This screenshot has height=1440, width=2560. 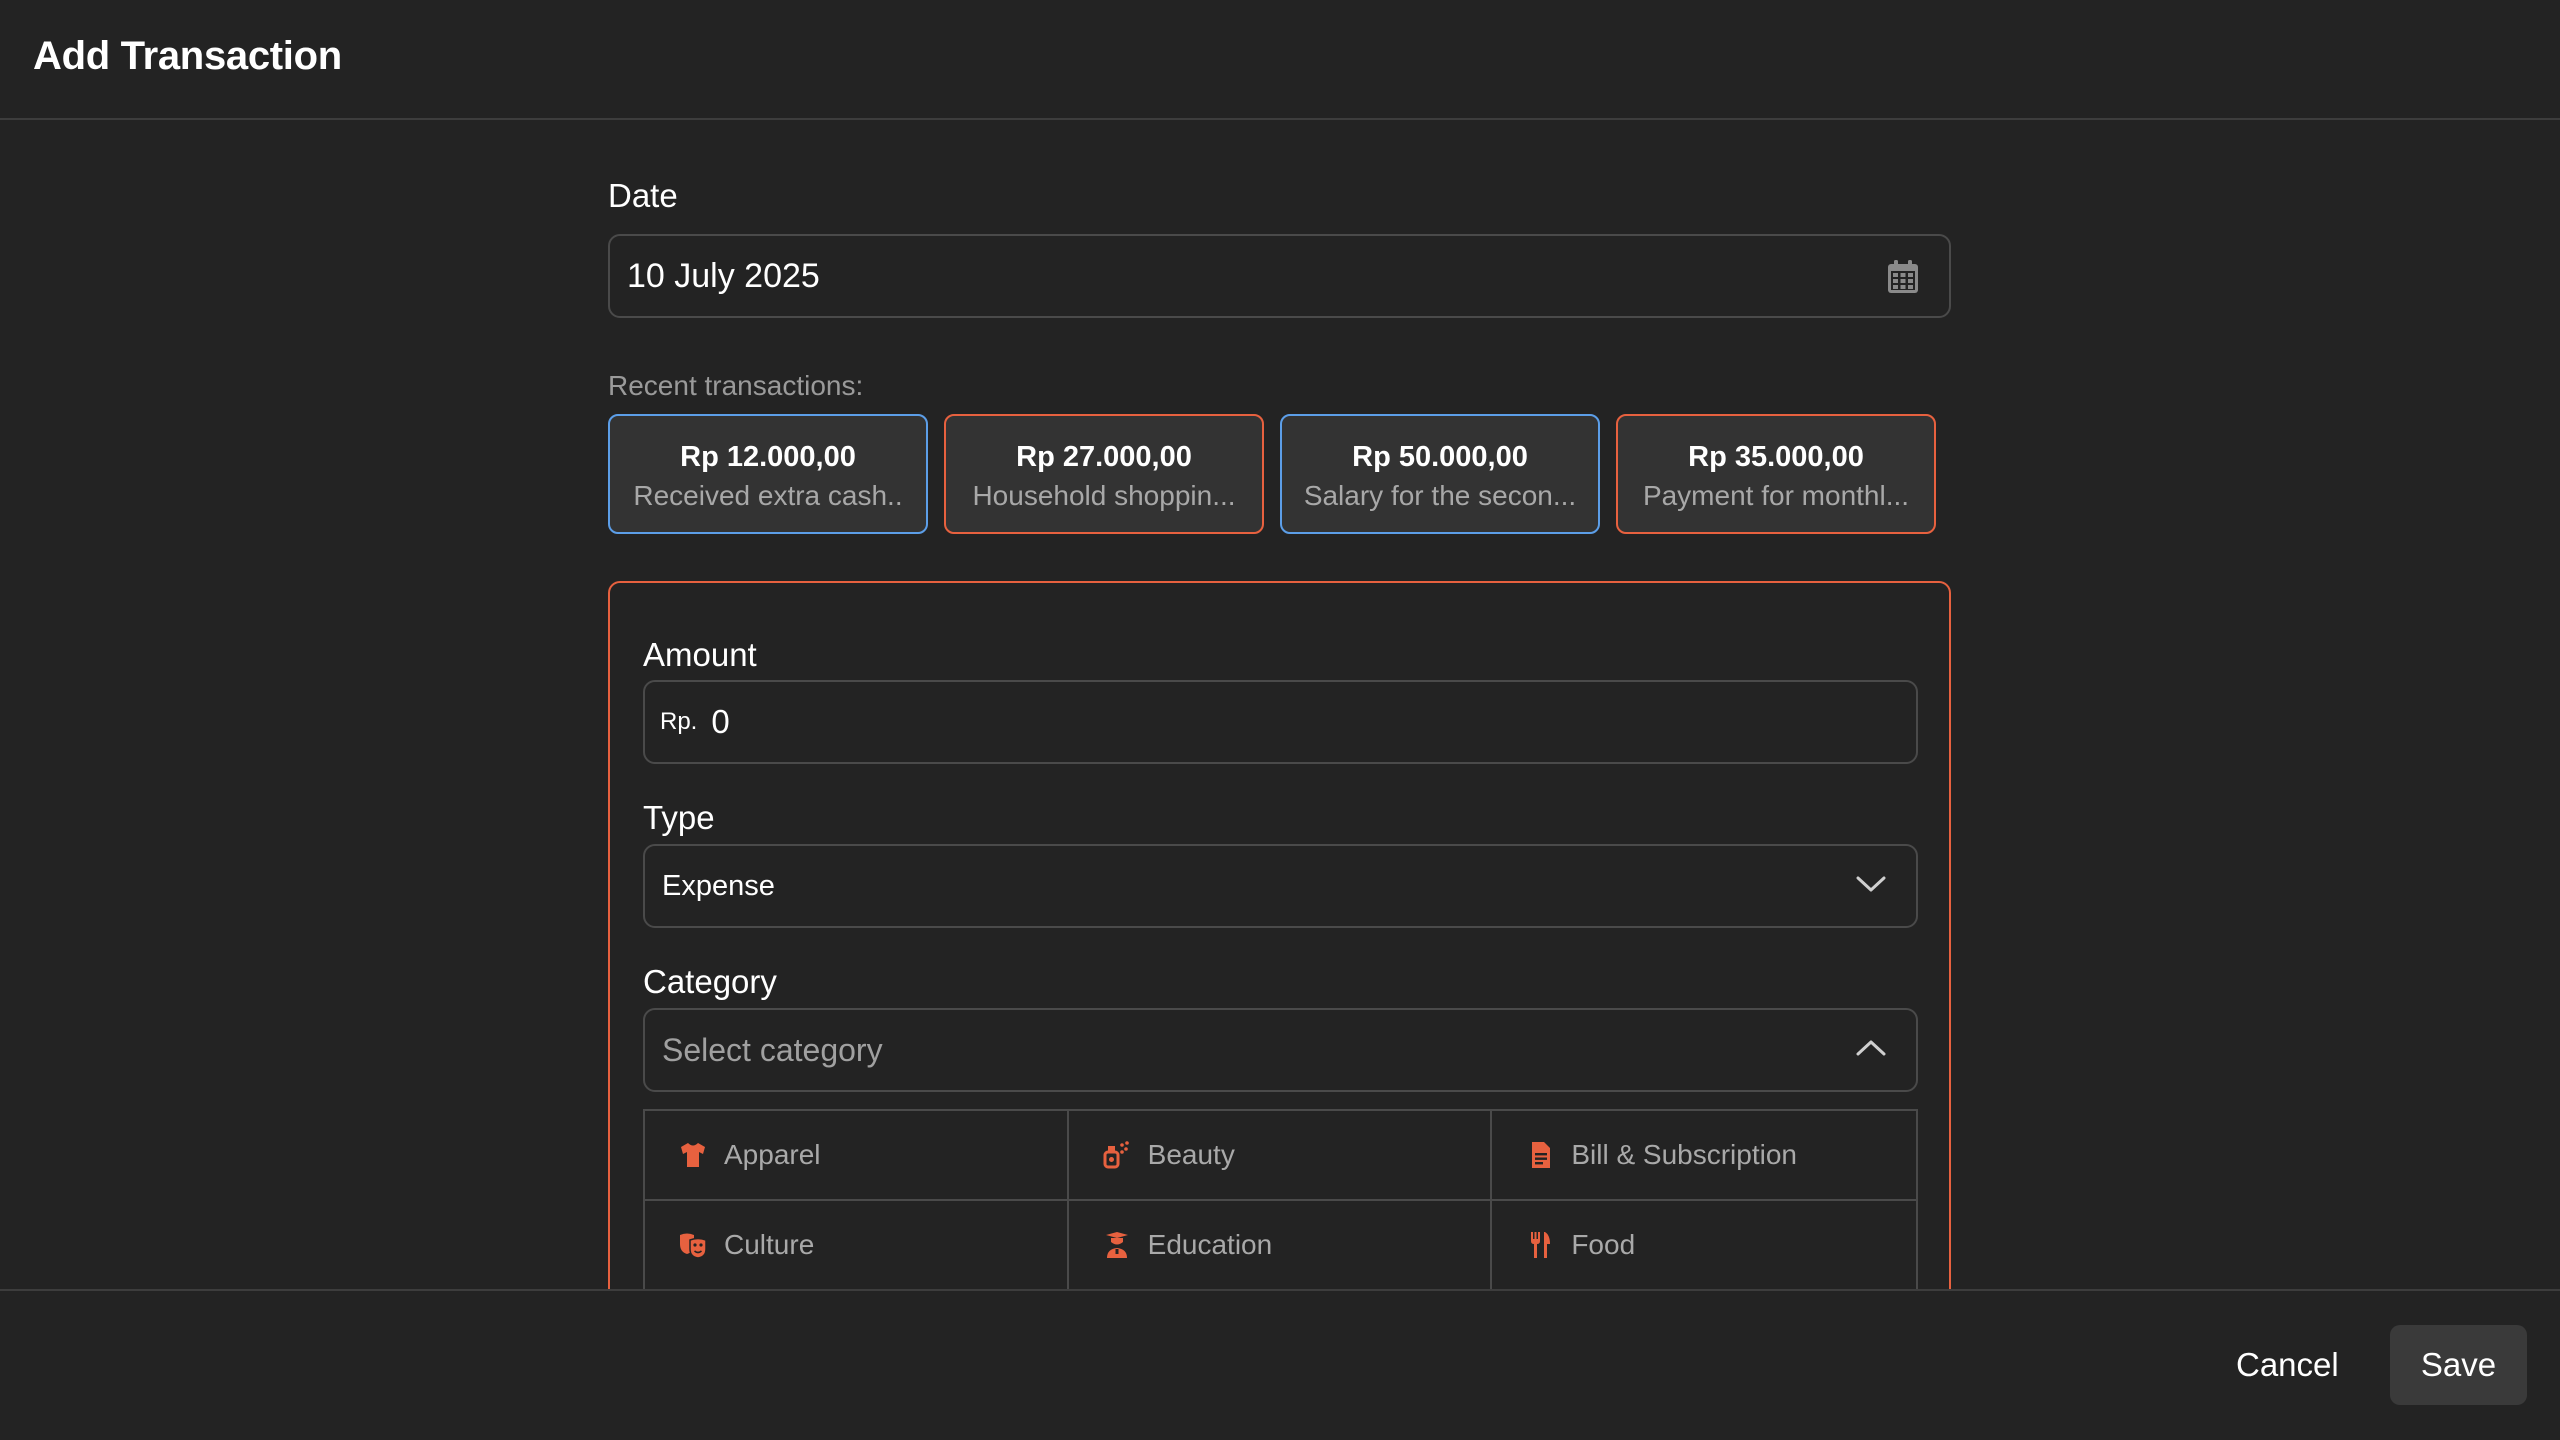 I want to click on chip-amount: Rp 35.000,00, so click(x=1776, y=457).